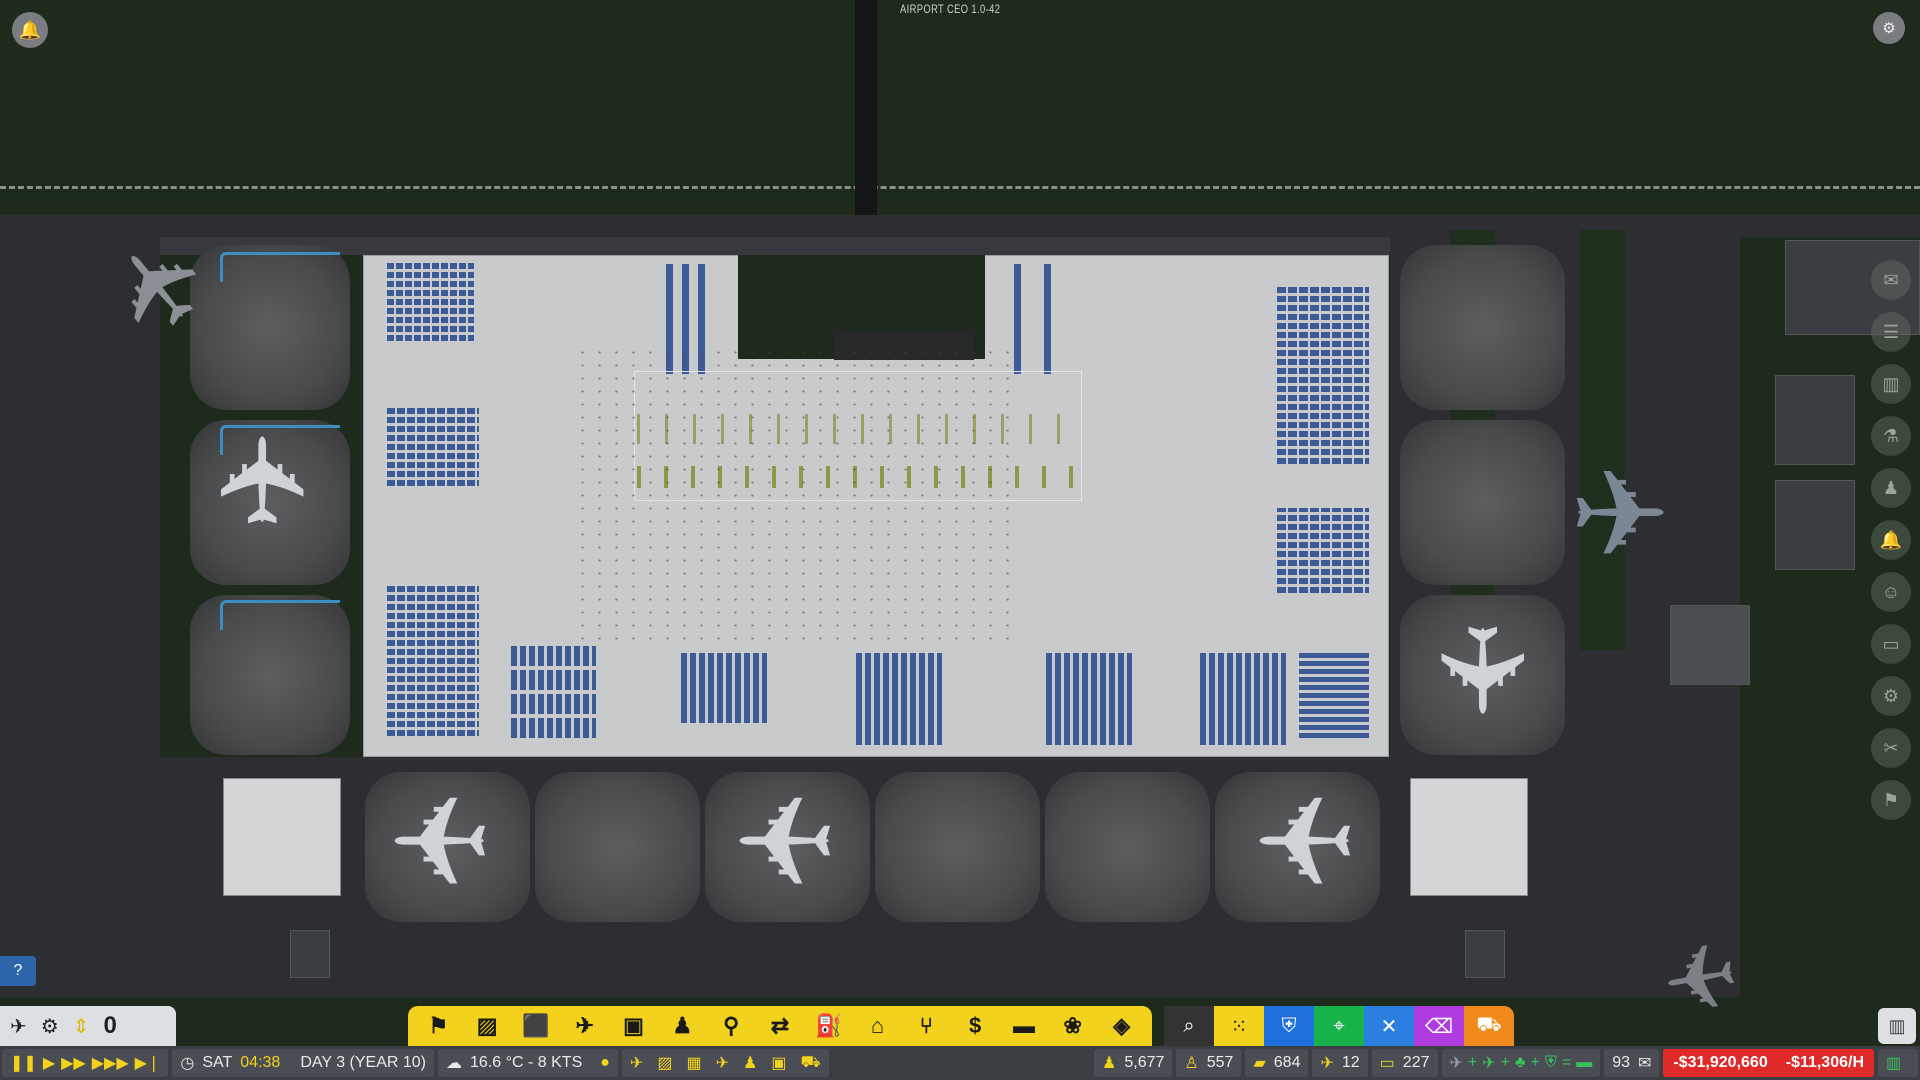  What do you see at coordinates (1891, 436) in the screenshot?
I see `research-icon: ⚗` at bounding box center [1891, 436].